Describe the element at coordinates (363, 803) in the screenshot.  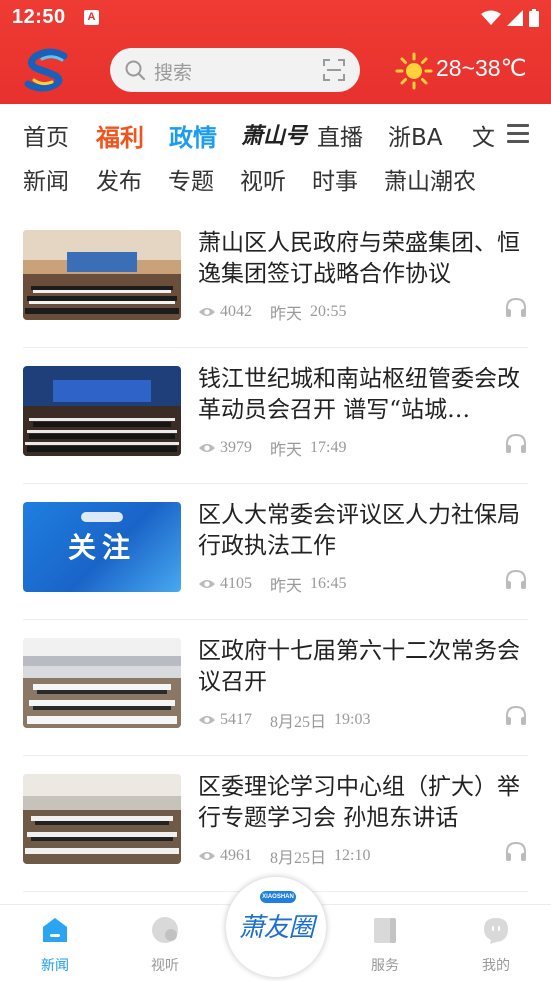
I see `news-title: 区委理论学习中心组（扩大）举行专题学习会 孙旭东讲话` at that location.